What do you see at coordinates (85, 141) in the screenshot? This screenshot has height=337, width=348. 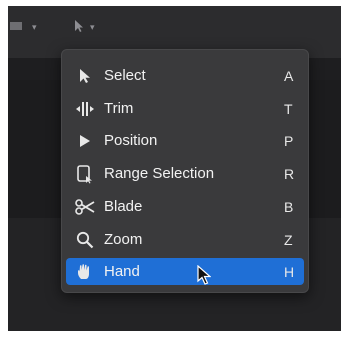 I see `position-arrow-icon` at bounding box center [85, 141].